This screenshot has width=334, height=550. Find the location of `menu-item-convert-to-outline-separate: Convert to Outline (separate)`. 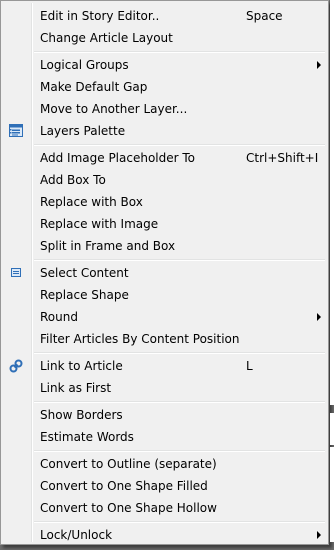

menu-item-convert-to-outline-separate: Convert to Outline (separate) is located at coordinates (164, 464).